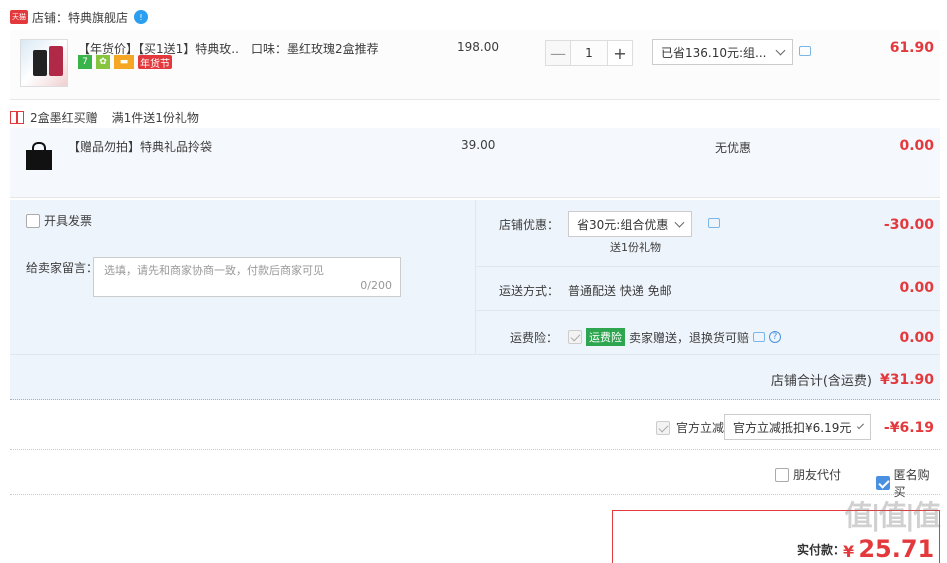  Describe the element at coordinates (68, 221) in the screenshot. I see `invoice-label: 开具发票` at that location.